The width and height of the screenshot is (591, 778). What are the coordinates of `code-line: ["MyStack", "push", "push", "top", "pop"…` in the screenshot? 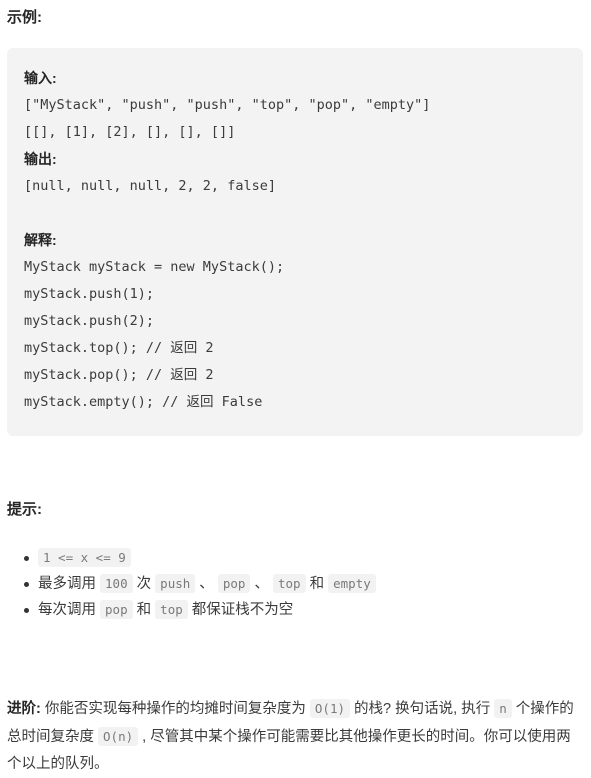 It's located at (227, 105).